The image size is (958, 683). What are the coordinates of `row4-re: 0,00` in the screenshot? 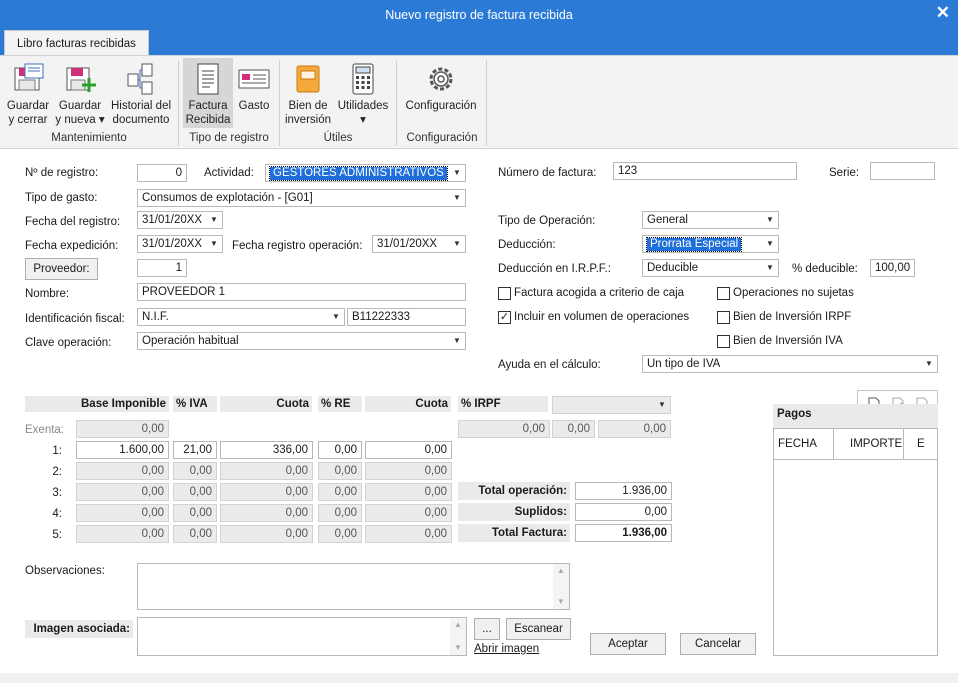 It's located at (340, 513).